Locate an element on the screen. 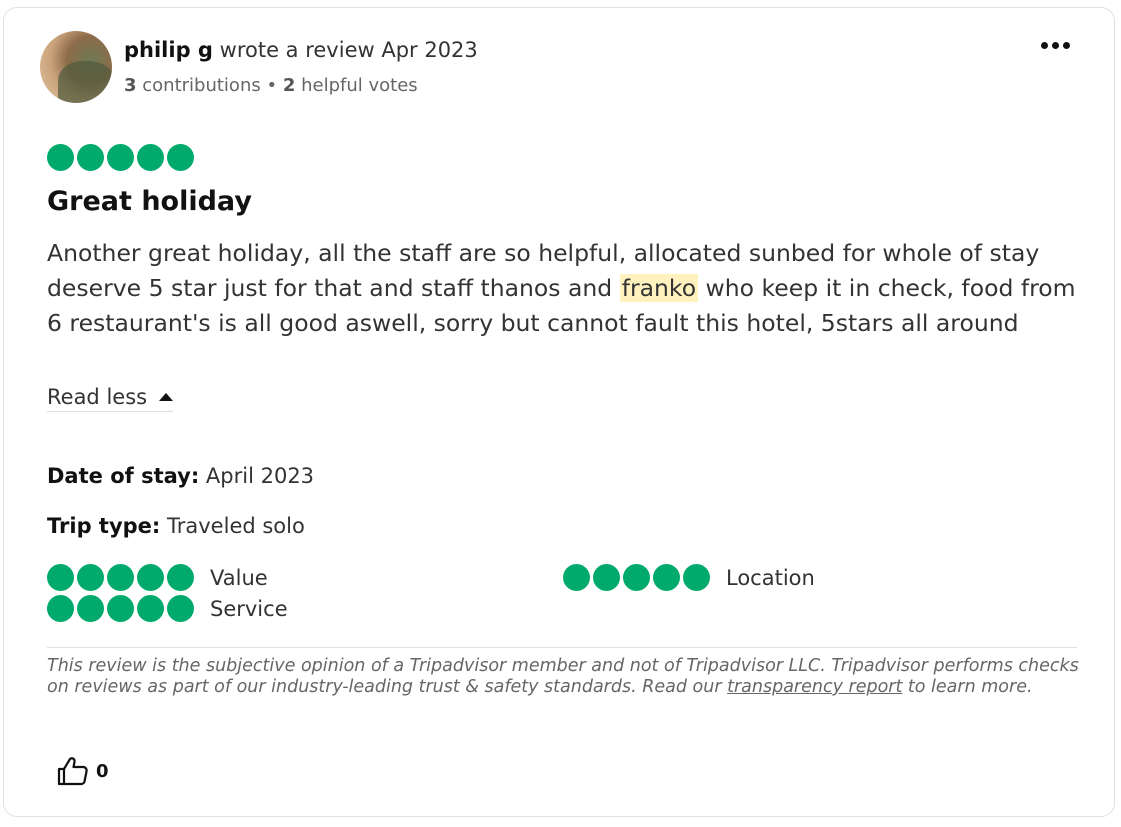 This screenshot has height=827, width=1121. contributions-label: contributions is located at coordinates (201, 85).